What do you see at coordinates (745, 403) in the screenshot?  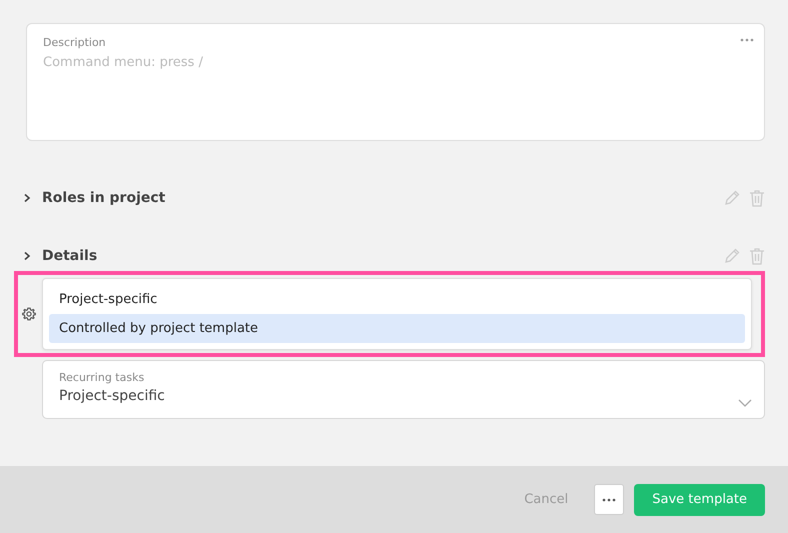 I see `chevron-down-icon` at bounding box center [745, 403].